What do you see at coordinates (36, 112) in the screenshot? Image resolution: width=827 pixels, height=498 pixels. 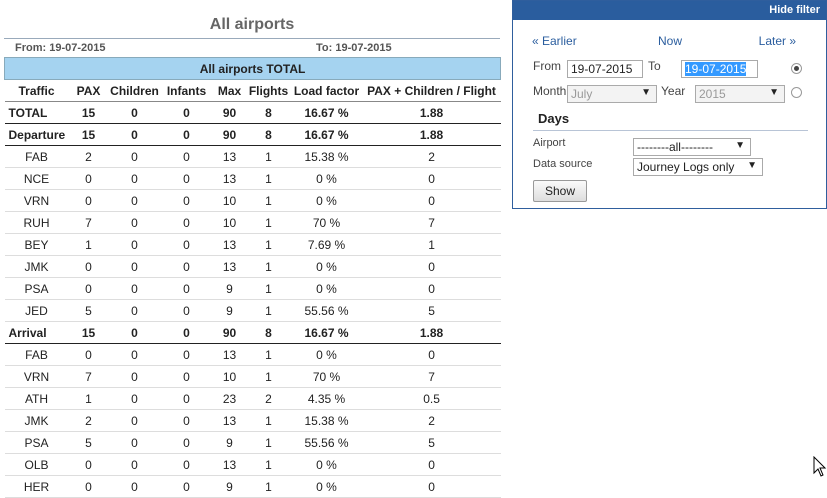 I see `row-label: TOTAL` at bounding box center [36, 112].